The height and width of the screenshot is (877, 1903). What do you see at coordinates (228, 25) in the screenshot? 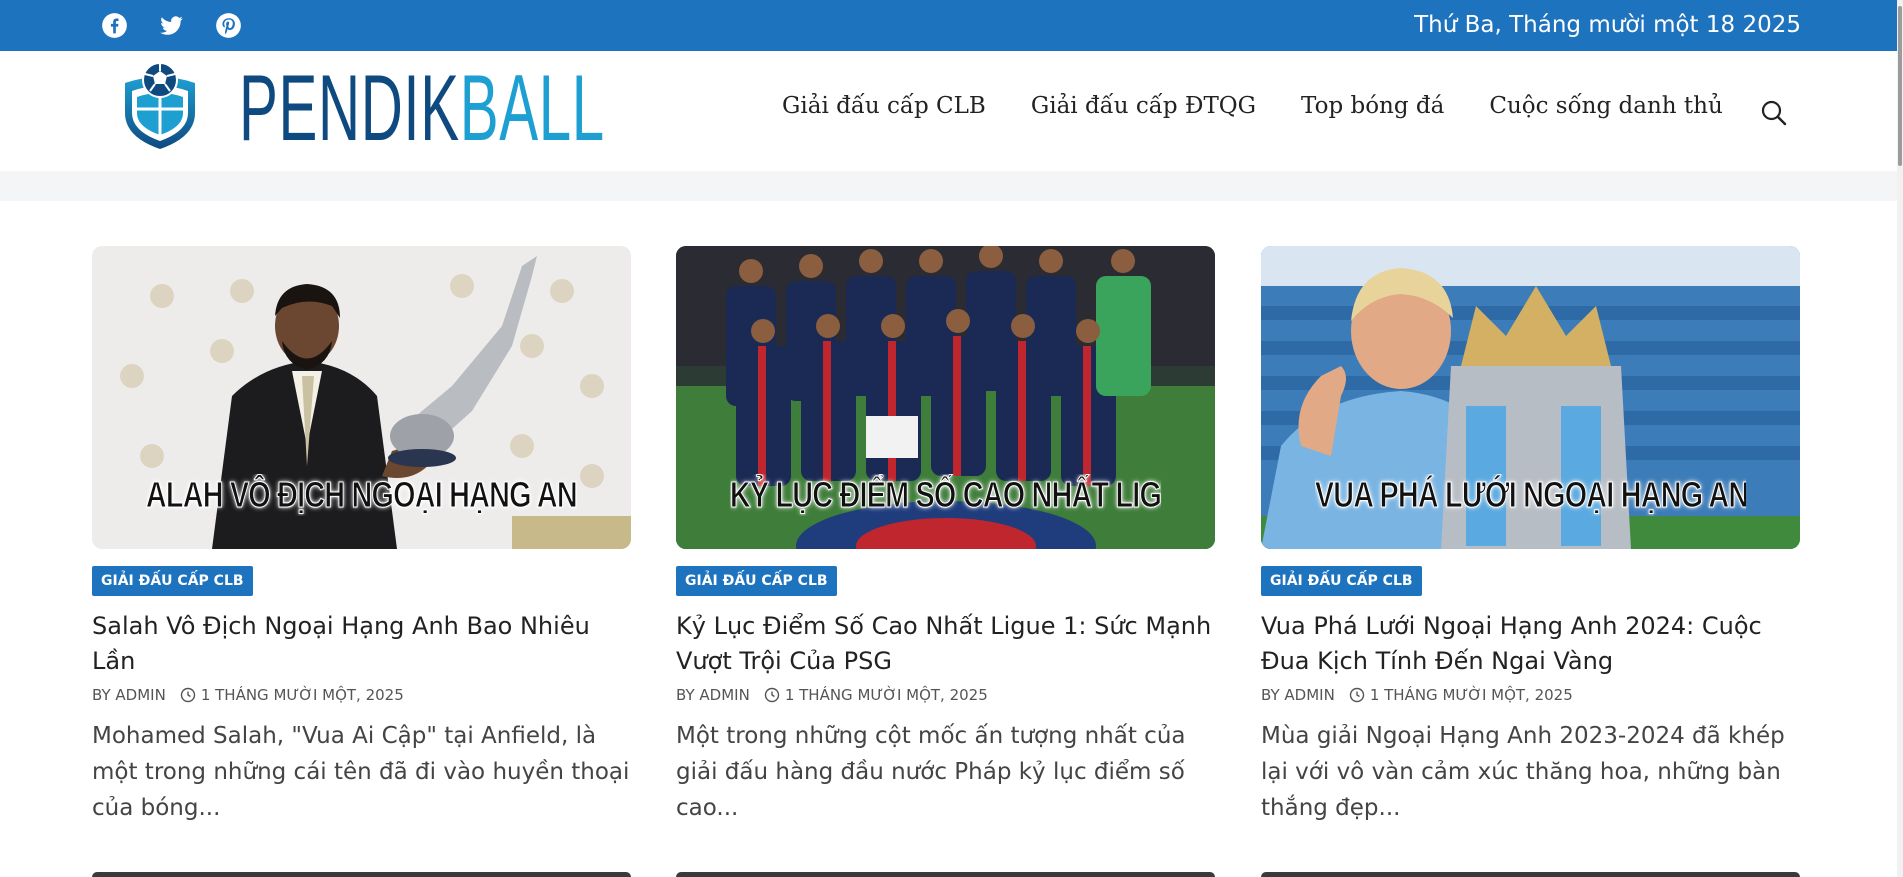
I see `pinterest-icon` at bounding box center [228, 25].